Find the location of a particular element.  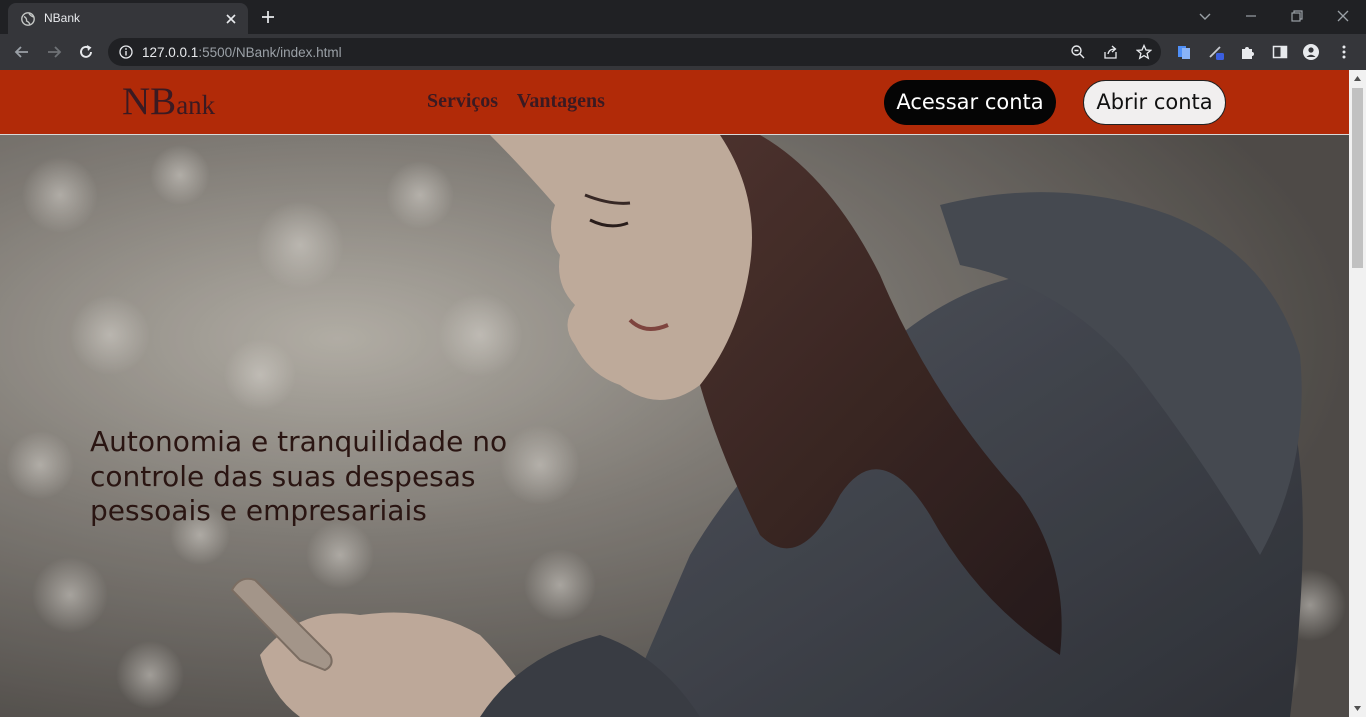

page-scrollbar is located at coordinates (1357, 393).